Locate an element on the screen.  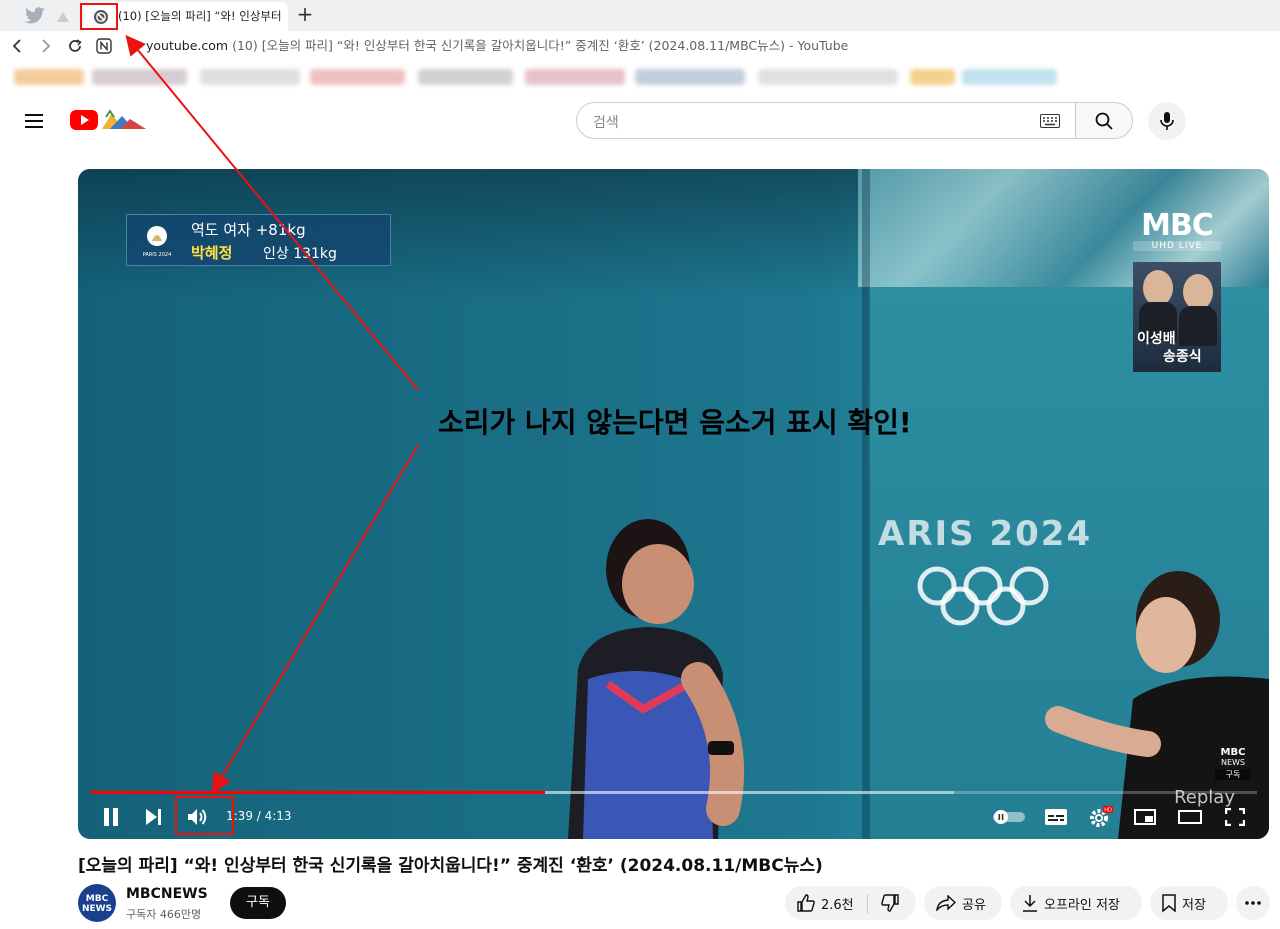
save-label: 저장 is located at coordinates (1194, 905).